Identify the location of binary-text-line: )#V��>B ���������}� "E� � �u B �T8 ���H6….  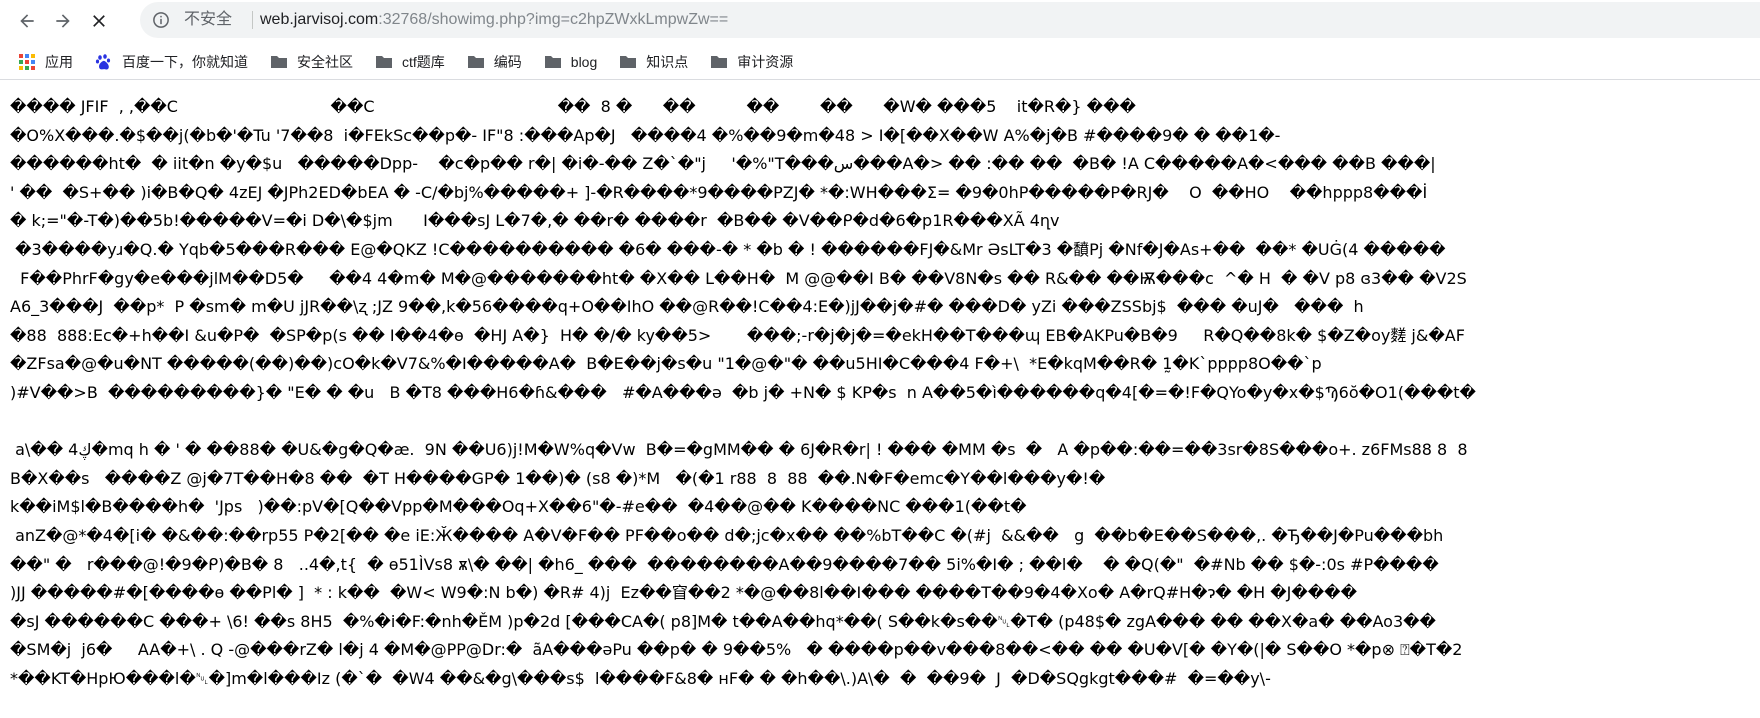
(743, 392).